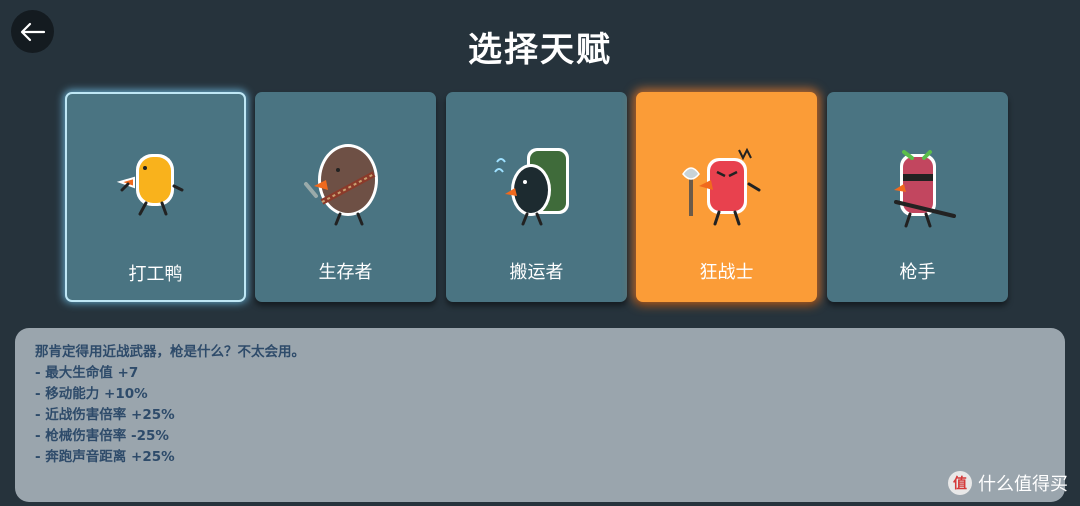 This screenshot has width=1080, height=506. Describe the element at coordinates (105, 457) in the screenshot. I see `stat-line: - 奔跑声音距离 +25%` at that location.